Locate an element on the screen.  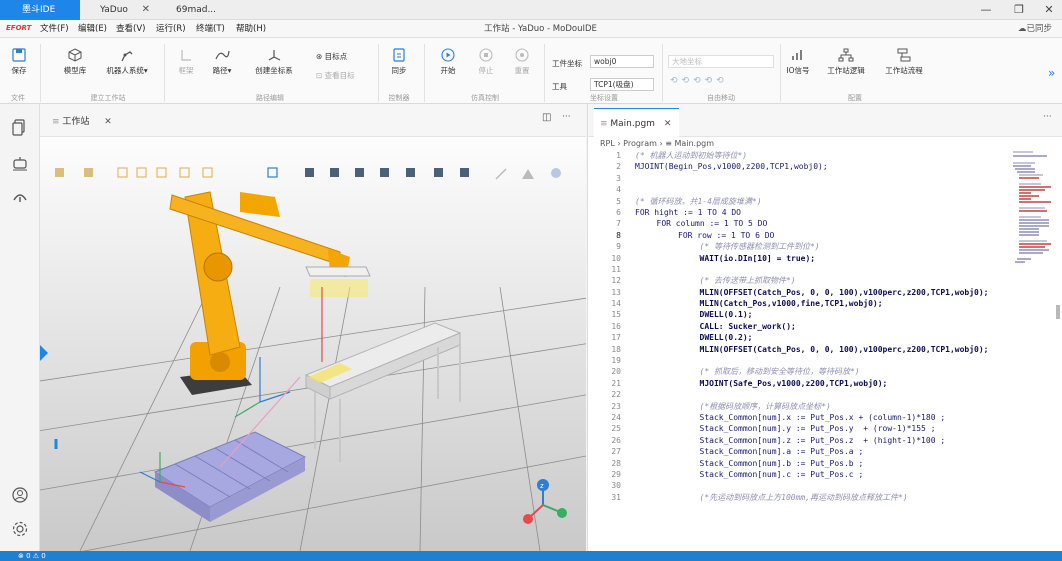
target-point-button: ⊛ 目标点 is located at coordinates (331, 56).